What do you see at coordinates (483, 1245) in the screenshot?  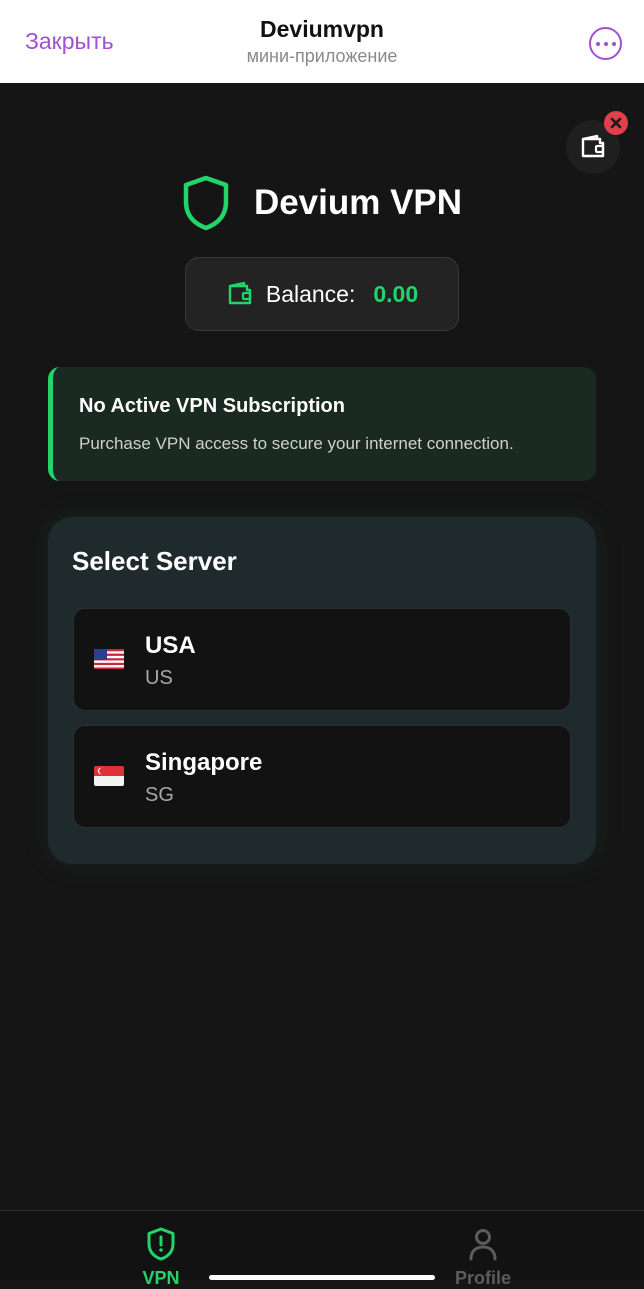 I see `user-icon` at bounding box center [483, 1245].